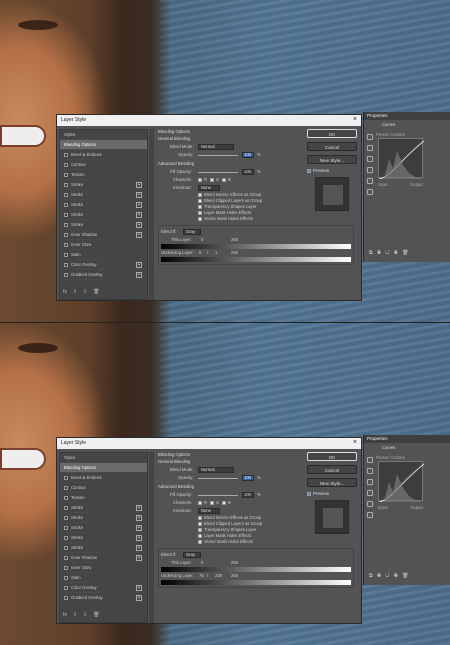 This screenshot has height=645, width=450. Describe the element at coordinates (332, 493) in the screenshot. I see `preview-toggle: Preview` at that location.